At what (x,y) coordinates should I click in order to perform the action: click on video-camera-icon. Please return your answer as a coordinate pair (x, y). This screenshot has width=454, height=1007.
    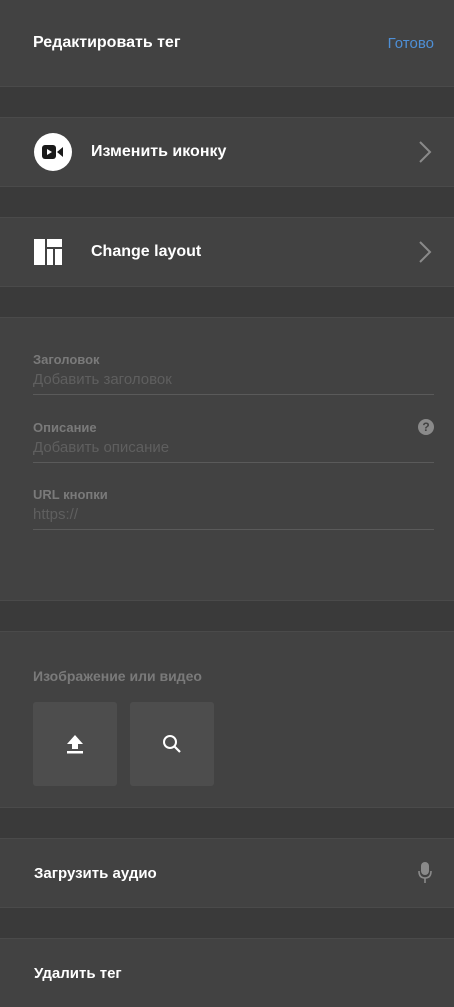
    Looking at the image, I should click on (53, 152).